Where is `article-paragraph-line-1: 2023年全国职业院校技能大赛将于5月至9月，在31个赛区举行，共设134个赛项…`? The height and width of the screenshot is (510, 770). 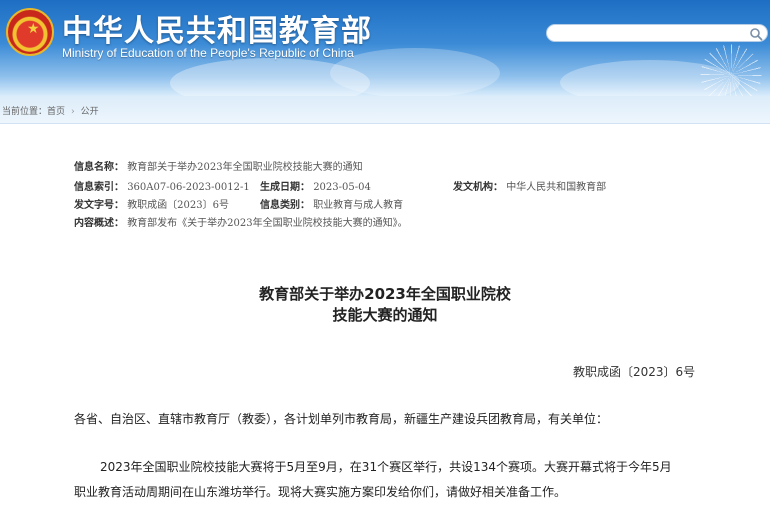 article-paragraph-line-1: 2023年全国职业院校技能大赛将于5月至9月，在31个赛区举行，共设134个赛项… is located at coordinates (386, 467).